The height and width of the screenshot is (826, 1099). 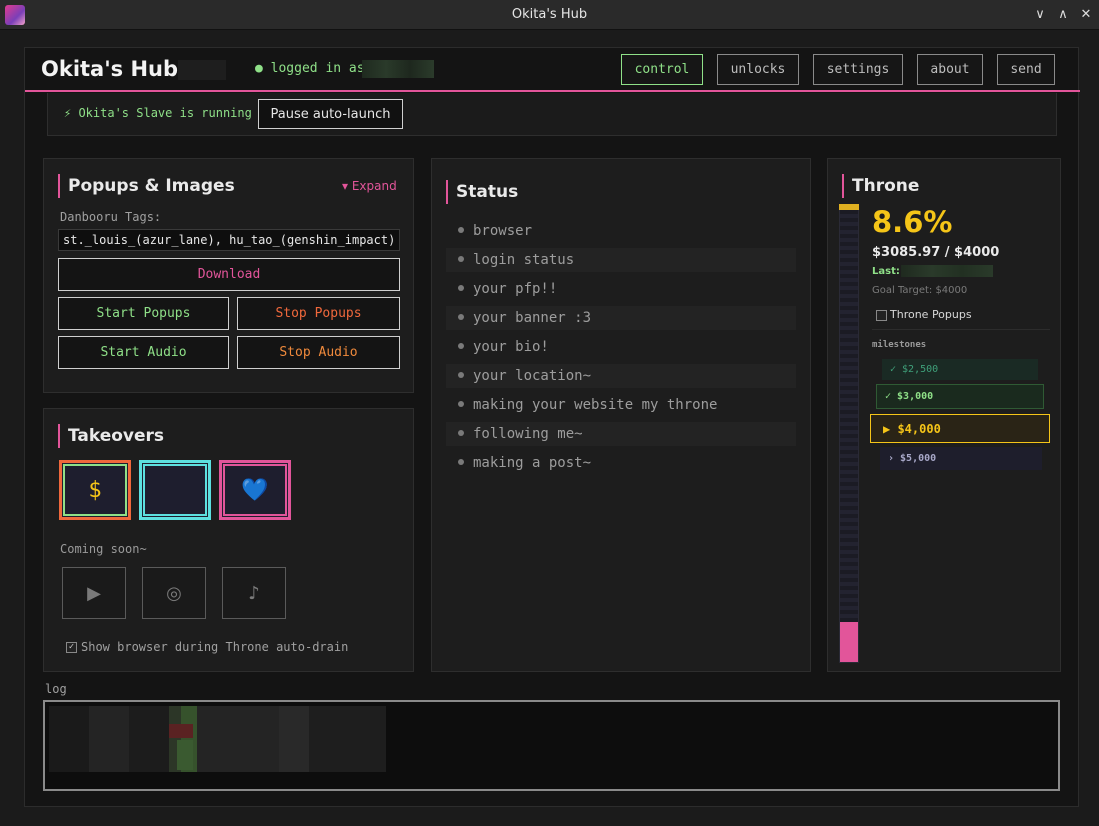 I want to click on throne-popups-checkbox, so click(x=881, y=315).